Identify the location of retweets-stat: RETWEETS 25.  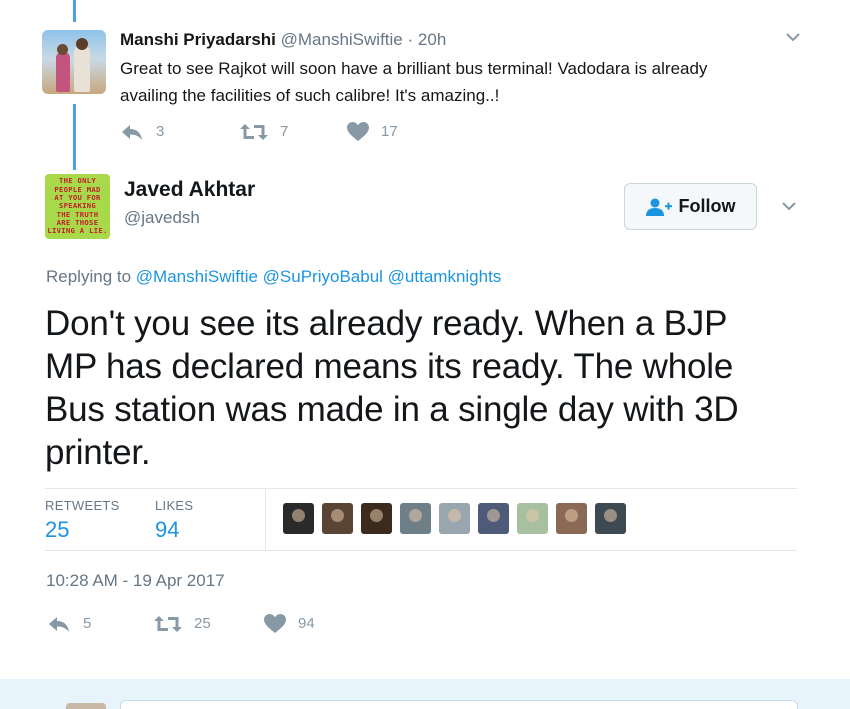
(82, 520).